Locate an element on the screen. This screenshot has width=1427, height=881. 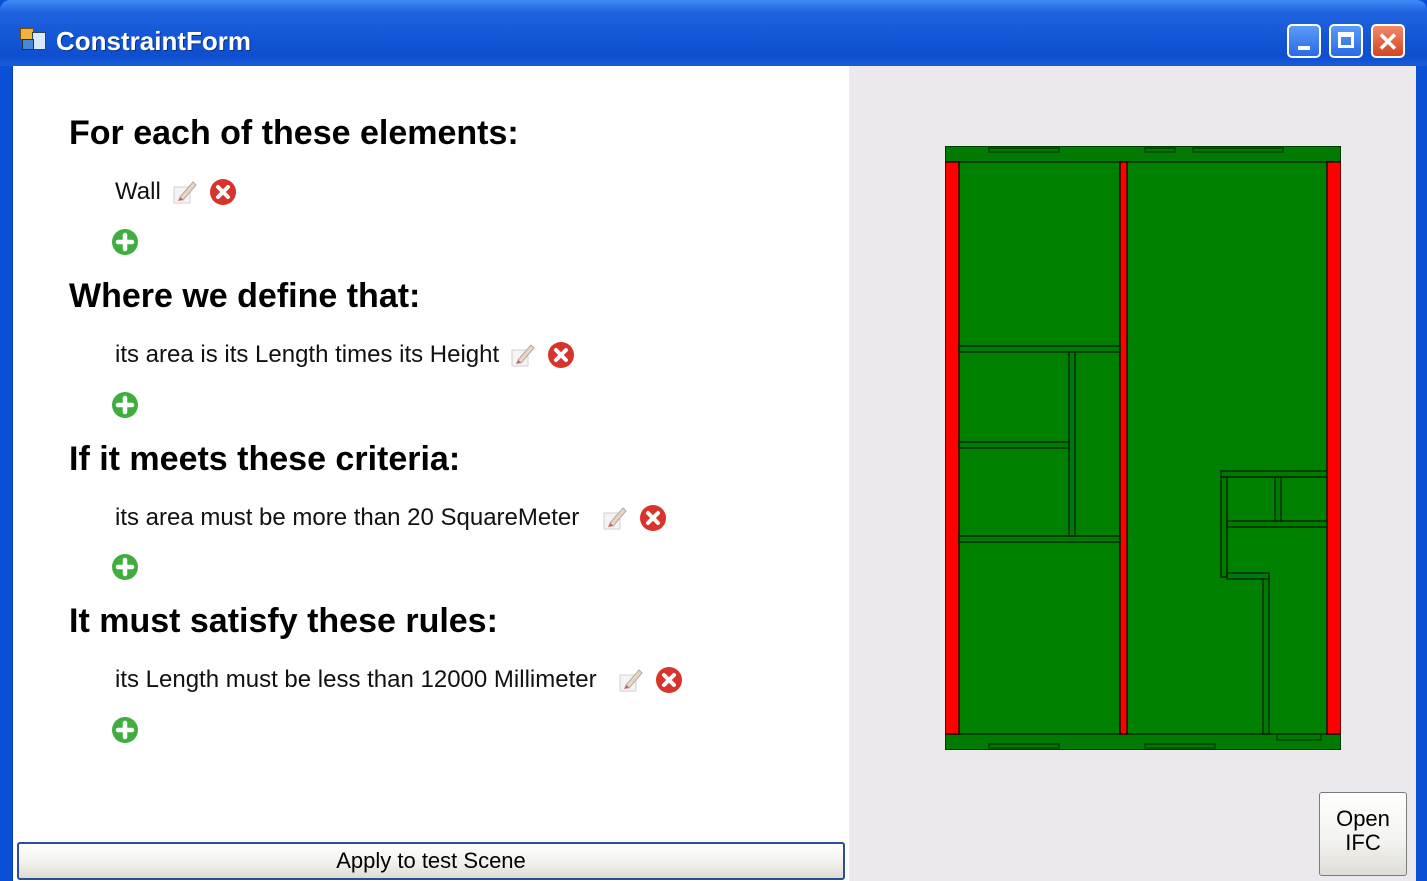
apply-to-test-scene-button: Apply to test Scene is located at coordinates (431, 861).